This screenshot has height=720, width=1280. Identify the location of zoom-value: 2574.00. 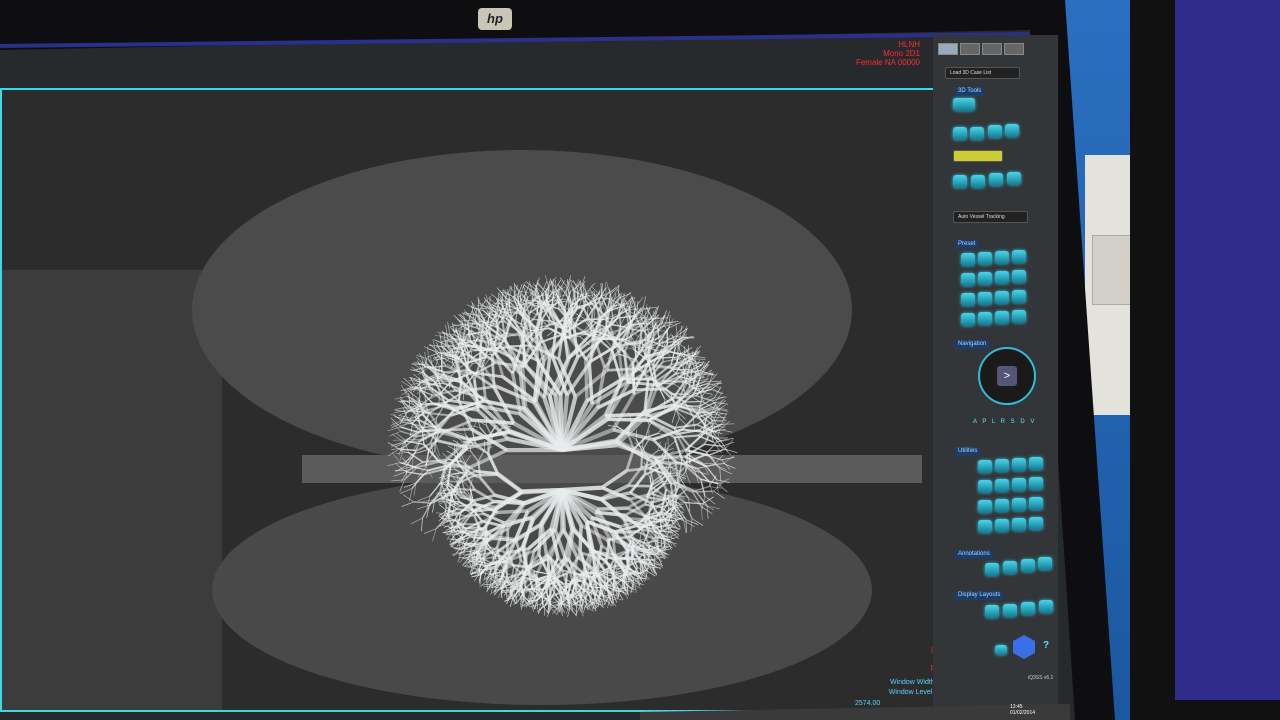
(868, 703).